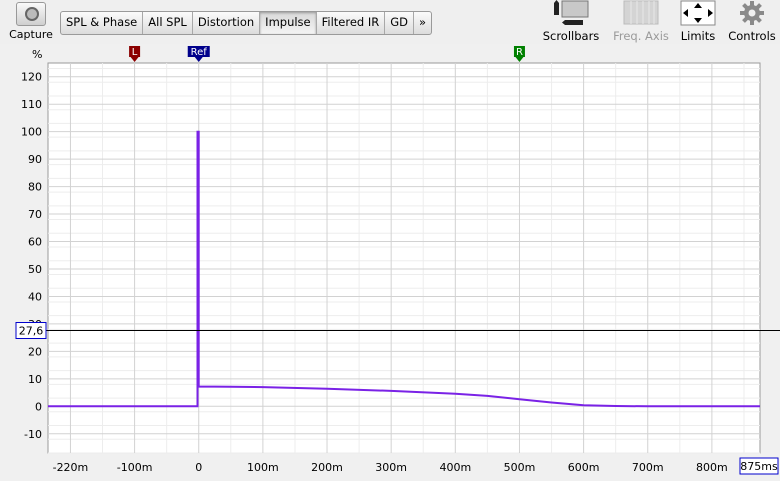 The width and height of the screenshot is (780, 481). Describe the element at coordinates (31, 104) in the screenshot. I see `y-tick-label: 110` at that location.